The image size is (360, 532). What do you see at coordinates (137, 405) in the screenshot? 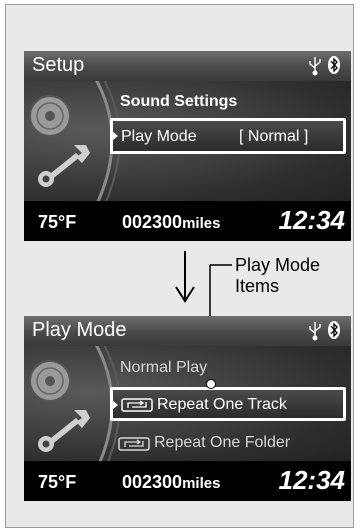
I see `repeat-track-icon` at bounding box center [137, 405].